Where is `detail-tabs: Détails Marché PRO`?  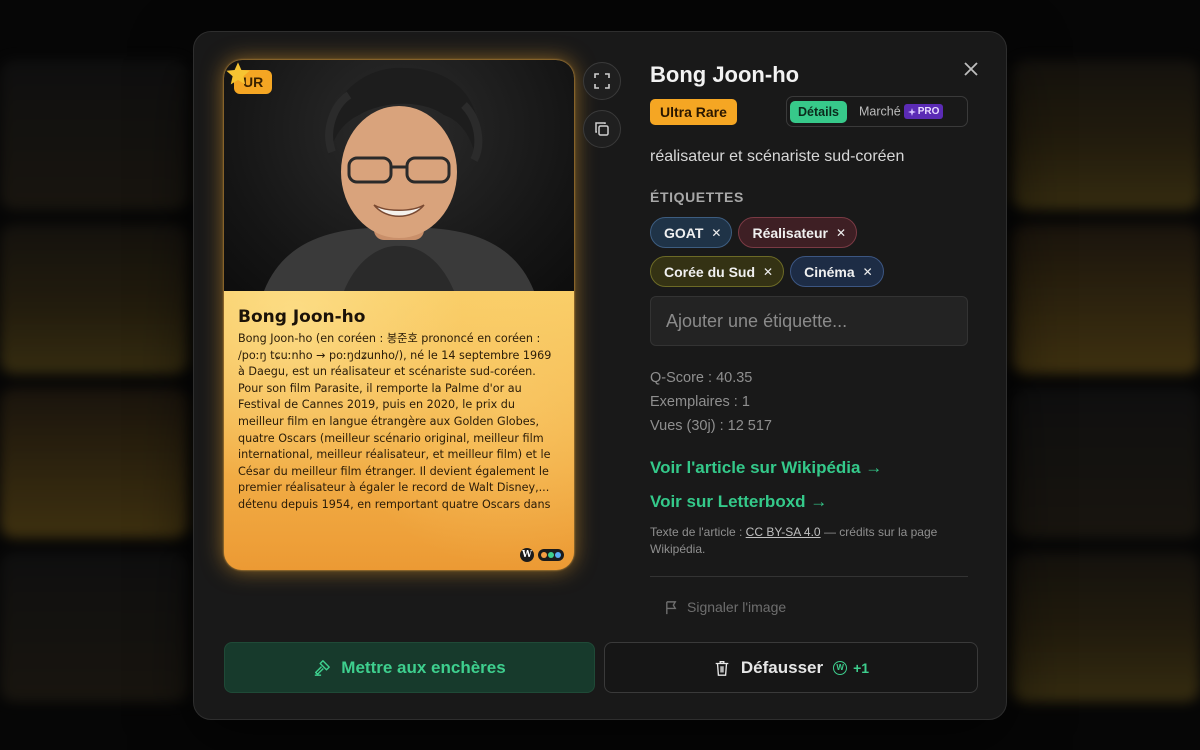
detail-tabs: Détails Marché PRO is located at coordinates (877, 111).